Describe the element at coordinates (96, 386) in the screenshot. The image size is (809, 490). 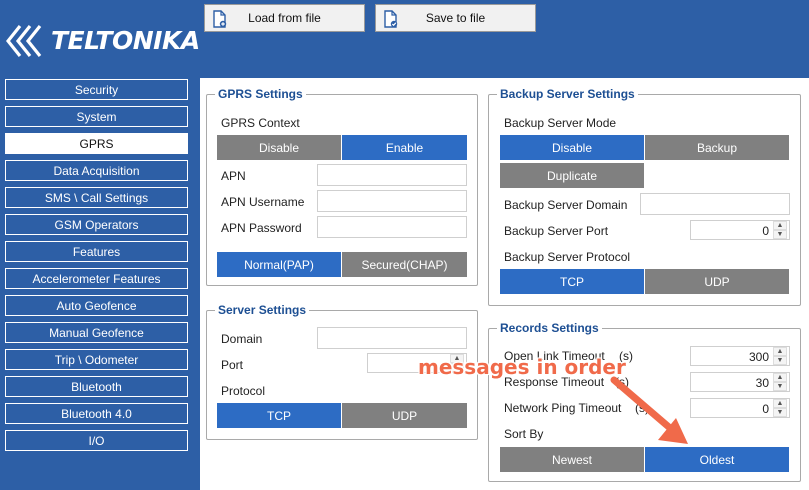
I see `sidebar-item-bluetooth: Bluetooth` at that location.